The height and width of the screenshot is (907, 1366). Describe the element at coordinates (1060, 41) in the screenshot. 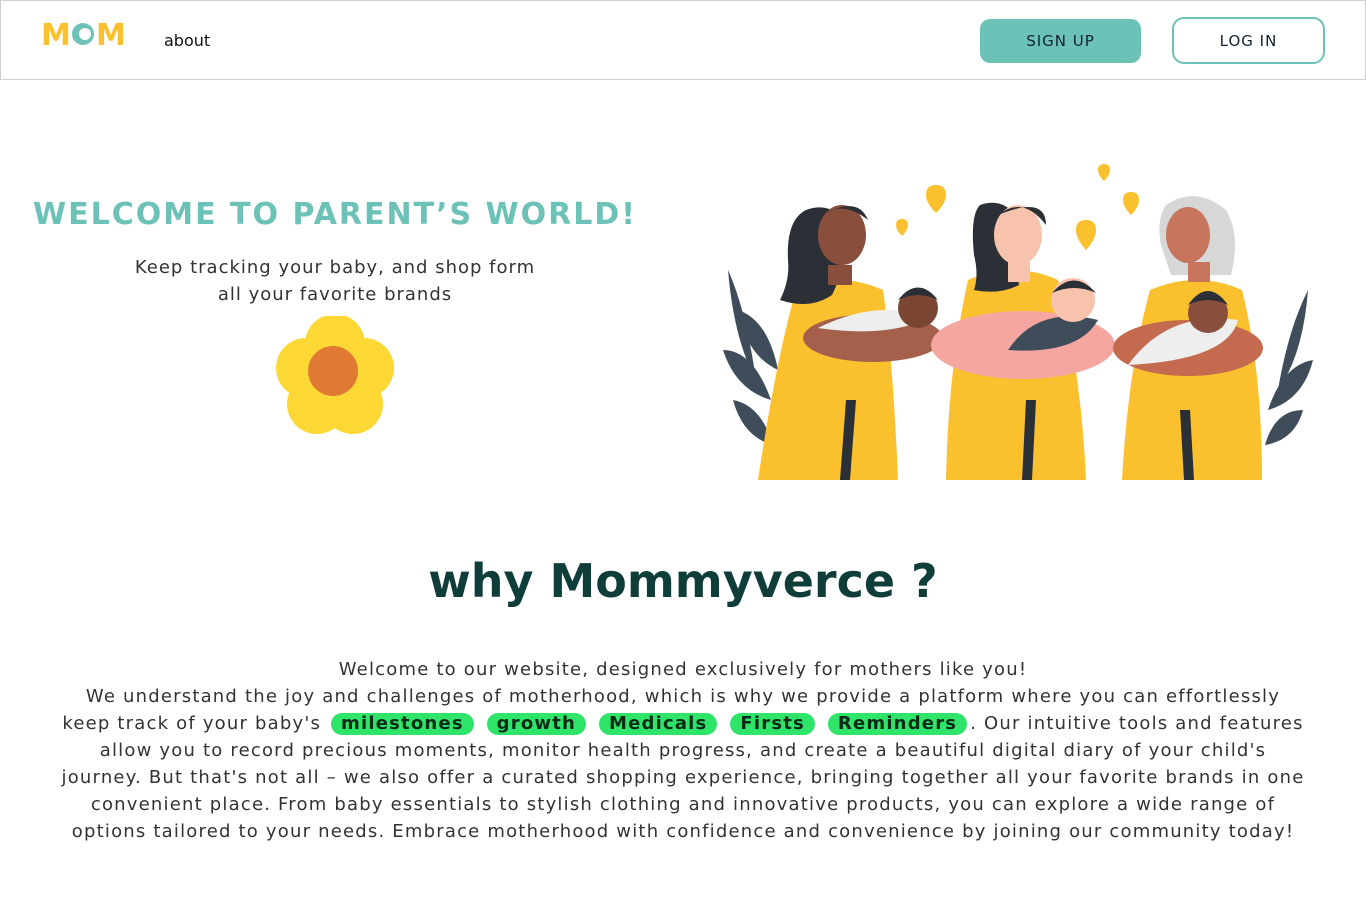

I see `signup-button: SIGN UP` at that location.